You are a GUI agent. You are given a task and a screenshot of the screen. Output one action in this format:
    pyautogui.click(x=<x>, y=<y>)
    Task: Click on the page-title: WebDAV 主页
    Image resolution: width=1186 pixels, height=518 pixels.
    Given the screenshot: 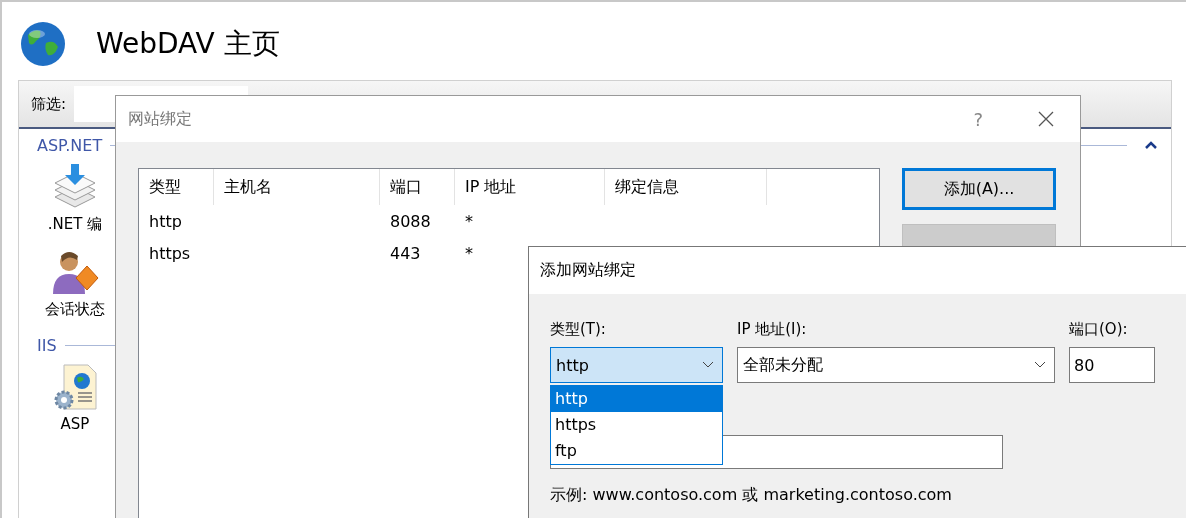 What is the action you would take?
    pyautogui.click(x=188, y=44)
    